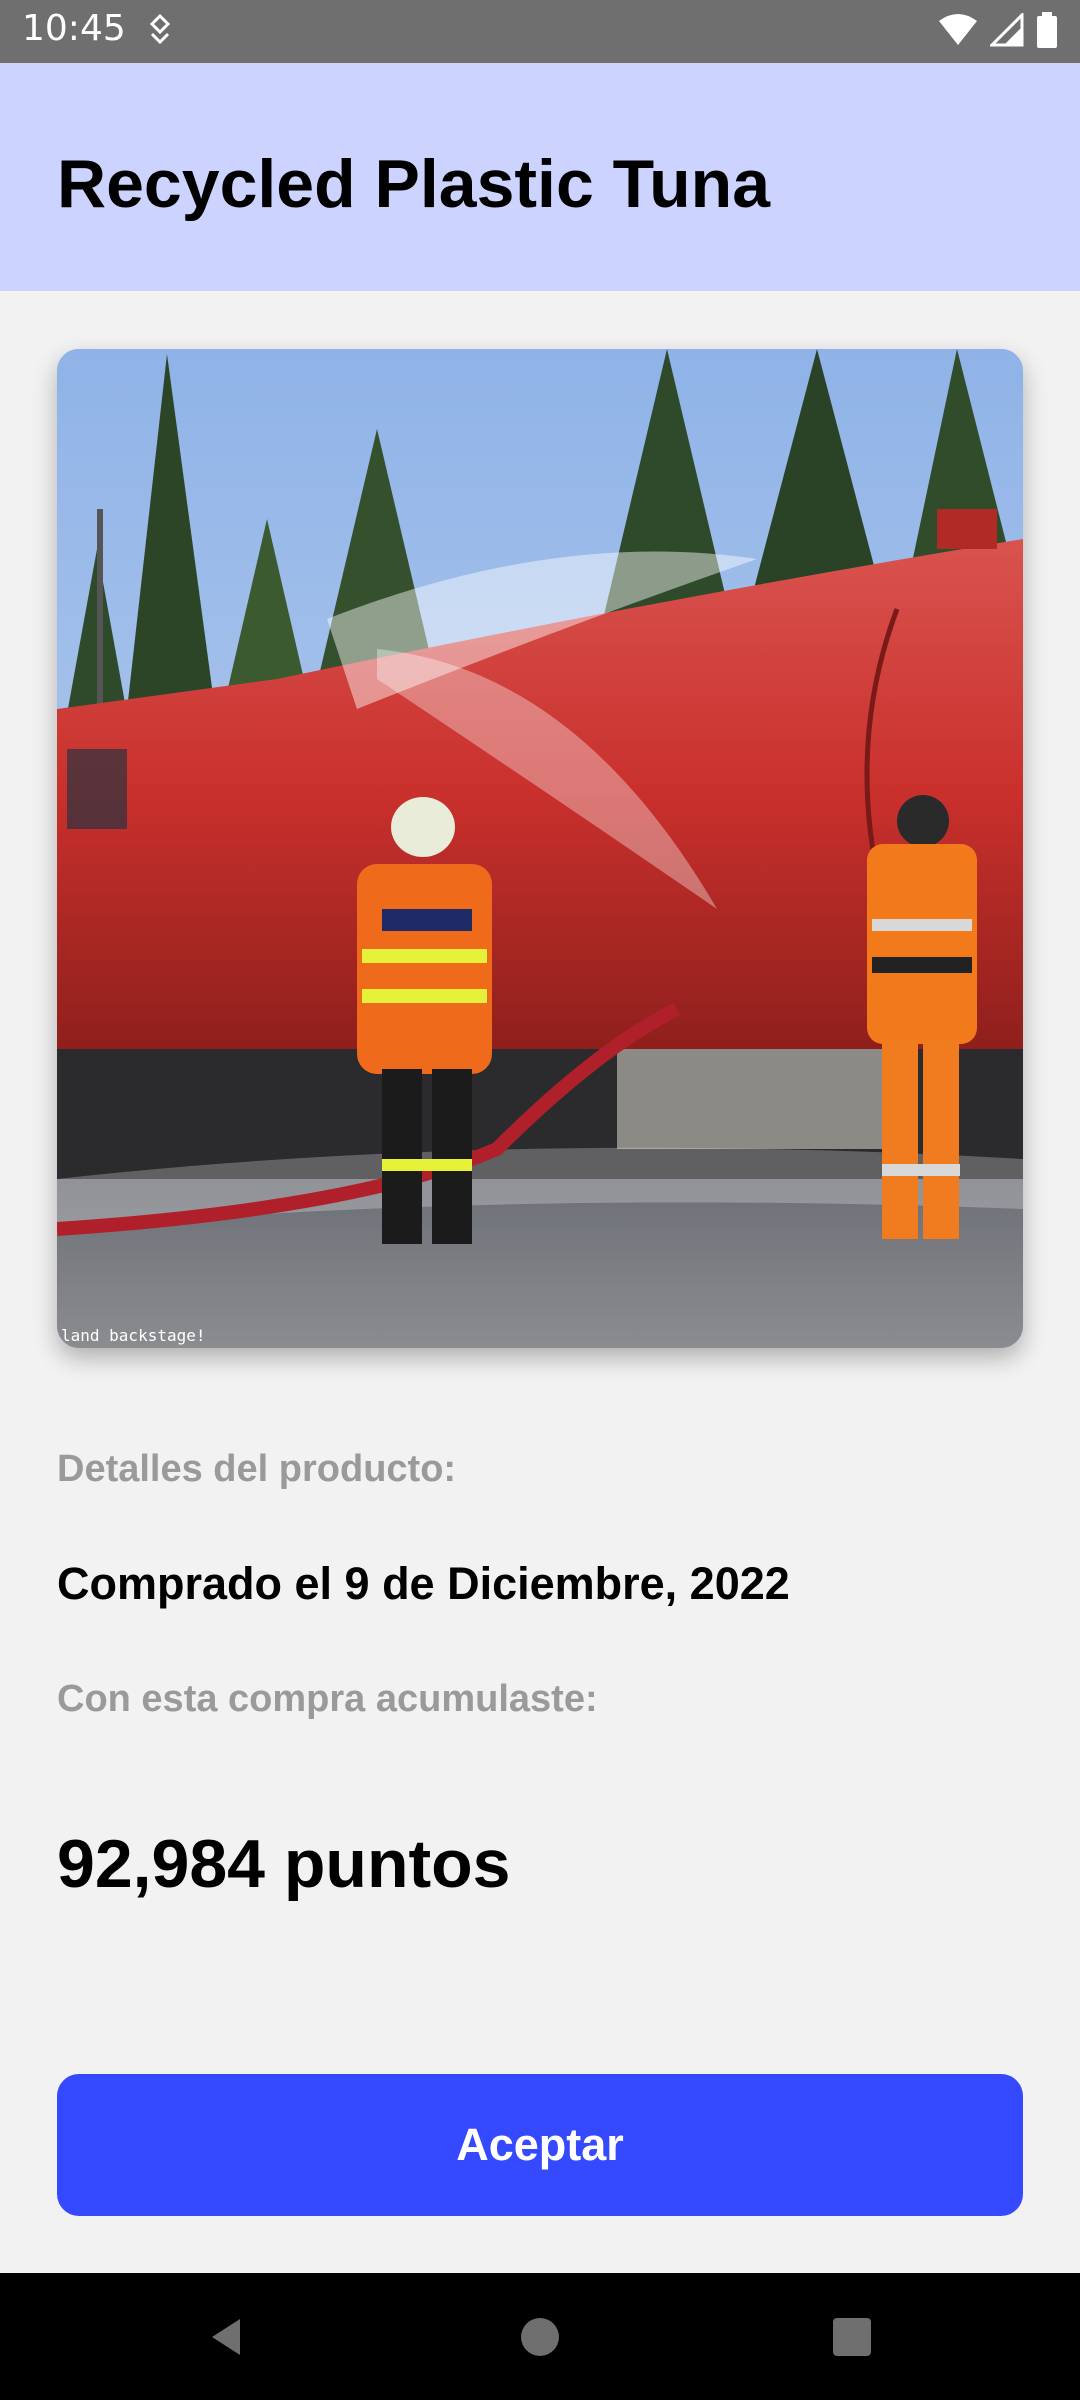 This screenshot has width=1080, height=2400. What do you see at coordinates (1047, 32) in the screenshot?
I see `battery-icon` at bounding box center [1047, 32].